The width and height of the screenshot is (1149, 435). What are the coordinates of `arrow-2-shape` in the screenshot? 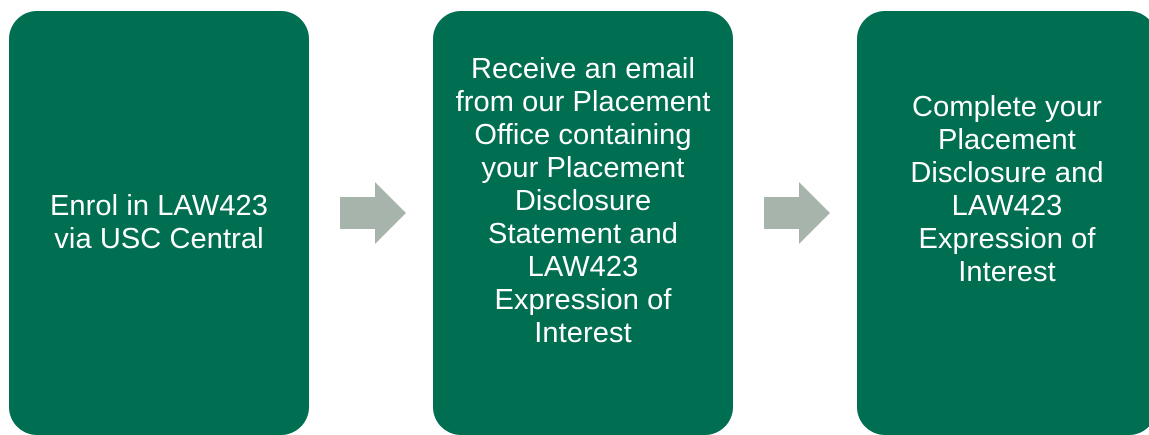 It's located at (797, 213).